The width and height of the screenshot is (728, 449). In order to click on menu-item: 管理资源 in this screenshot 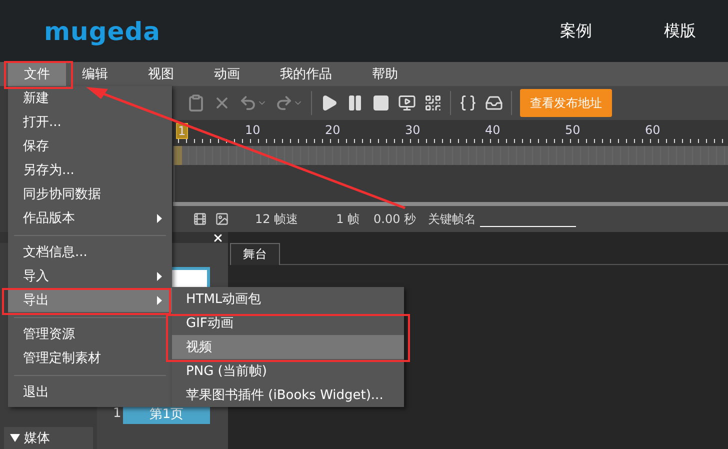, I will do `click(90, 334)`.